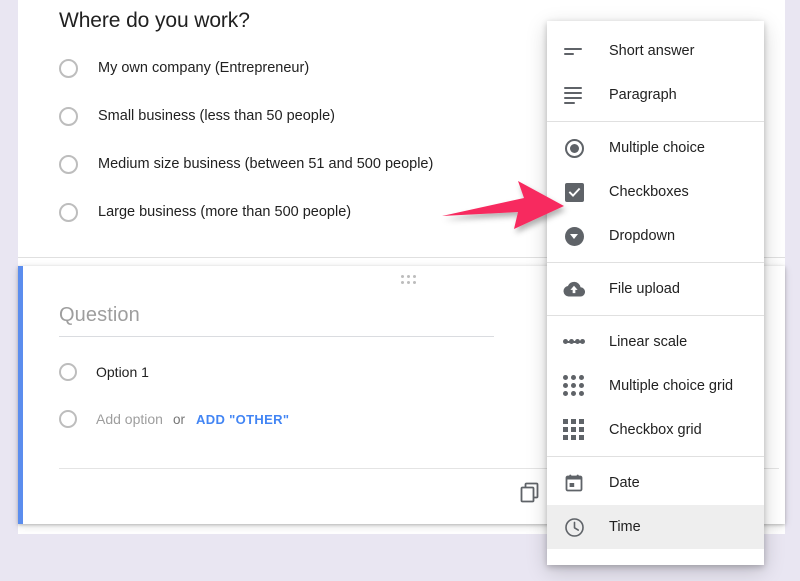 This screenshot has width=800, height=581. Describe the element at coordinates (154, 20) in the screenshot. I see `question-title: Where do you work?` at that location.